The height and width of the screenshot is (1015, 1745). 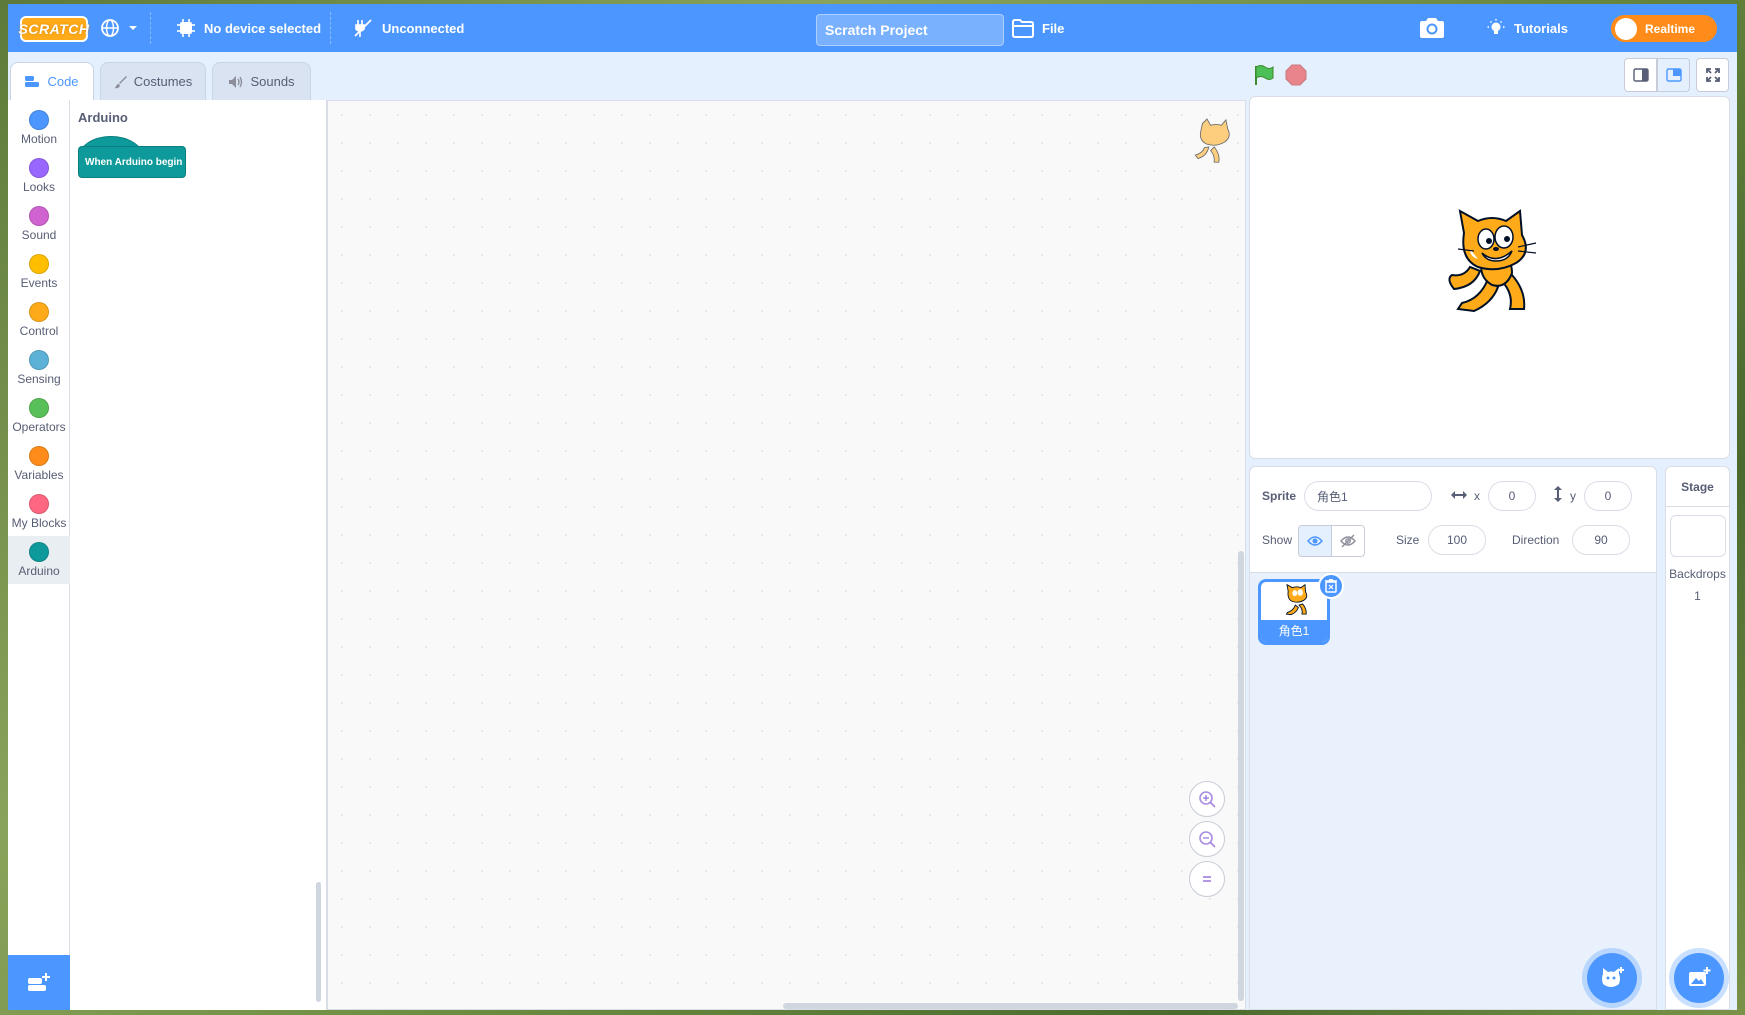 What do you see at coordinates (39, 283) in the screenshot?
I see `category-label: Events` at bounding box center [39, 283].